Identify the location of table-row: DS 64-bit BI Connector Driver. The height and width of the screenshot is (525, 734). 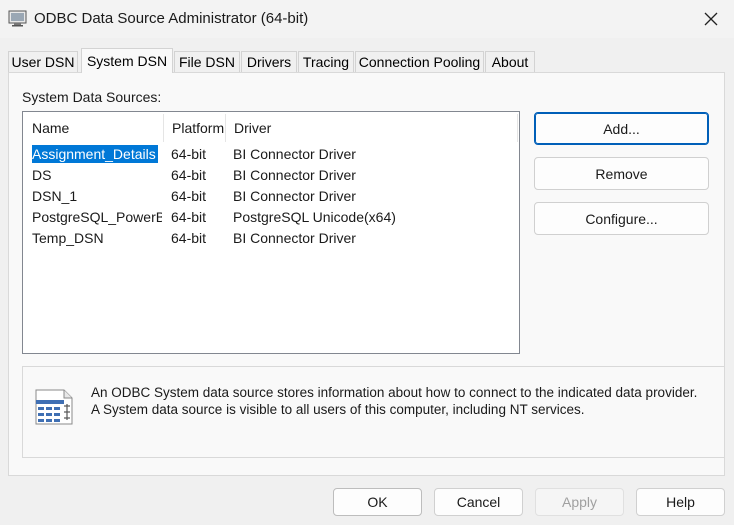
(271, 175).